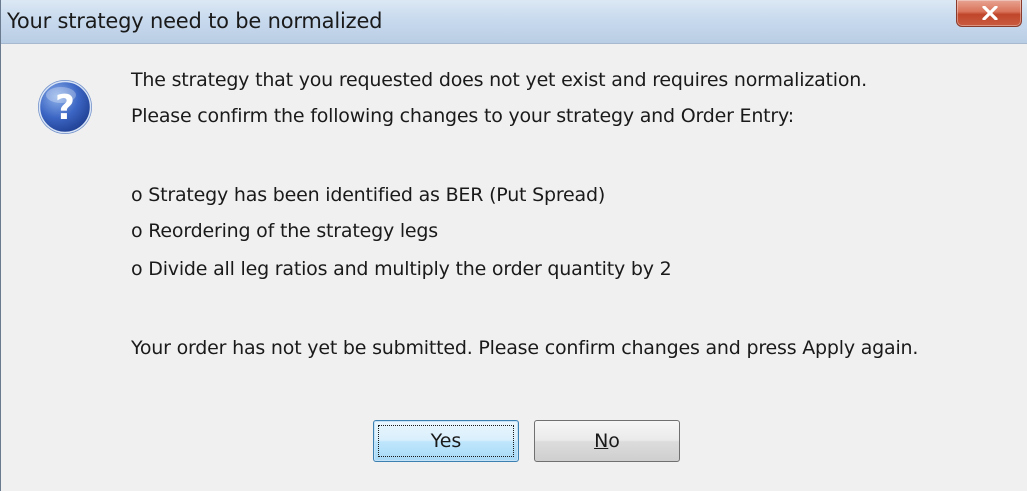  I want to click on yes-button: Yes, so click(446, 441).